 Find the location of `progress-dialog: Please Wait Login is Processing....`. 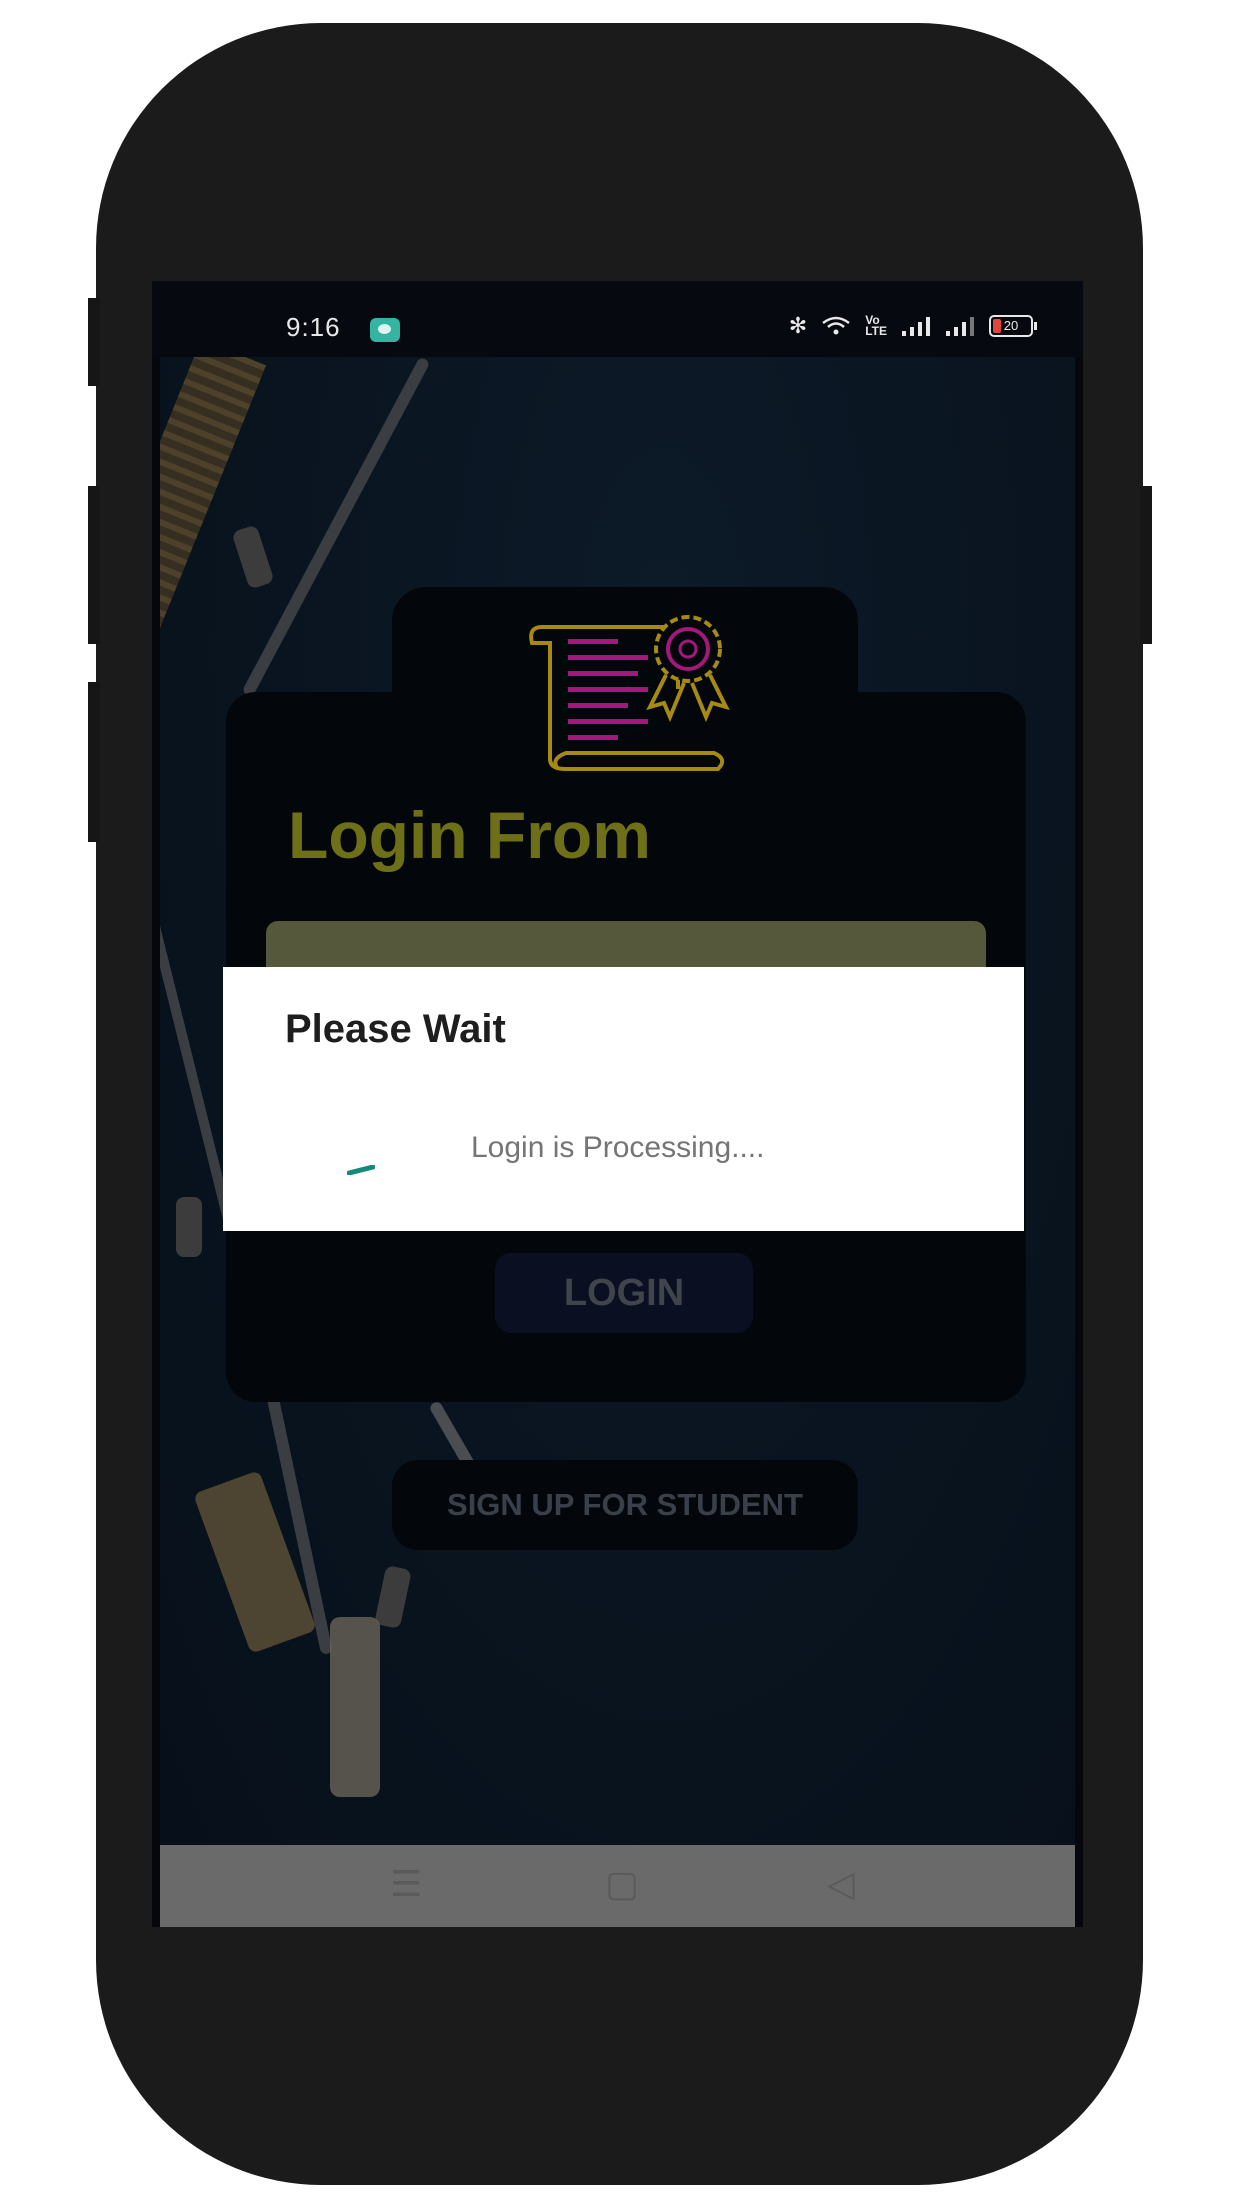

progress-dialog: Please Wait Login is Processing.... is located at coordinates (623, 1099).